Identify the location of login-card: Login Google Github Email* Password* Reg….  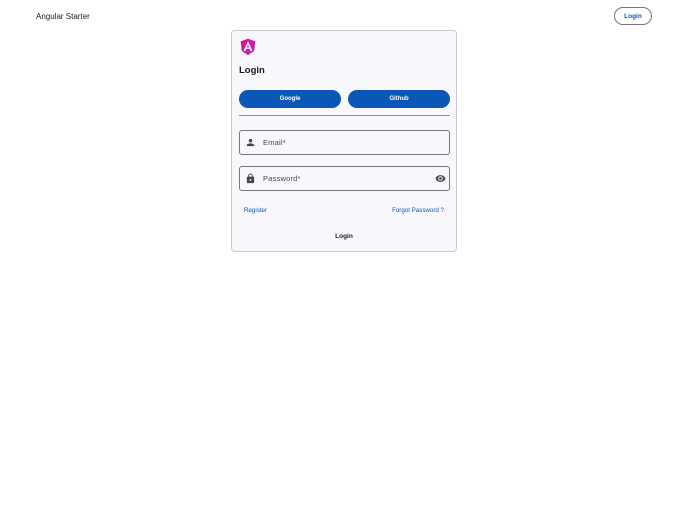
(344, 141).